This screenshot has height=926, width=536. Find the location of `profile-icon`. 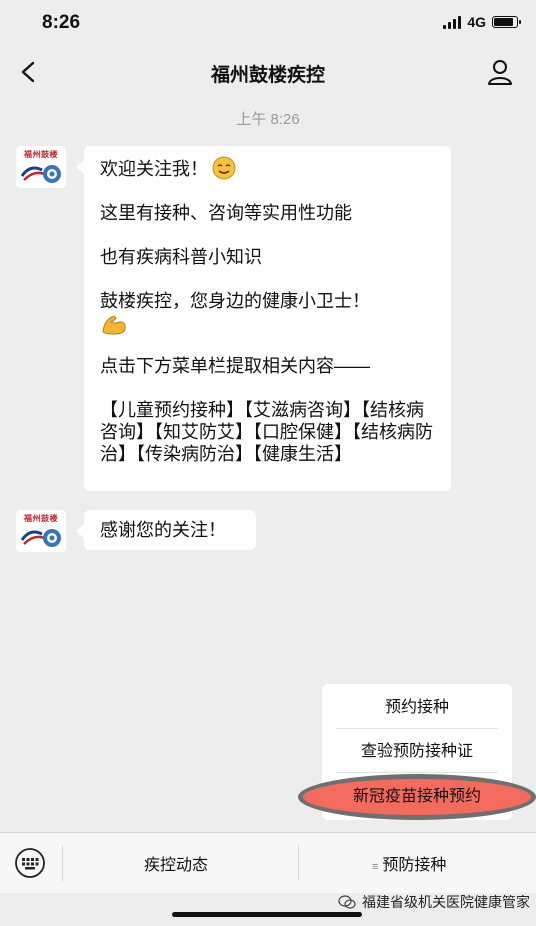

profile-icon is located at coordinates (500, 72).